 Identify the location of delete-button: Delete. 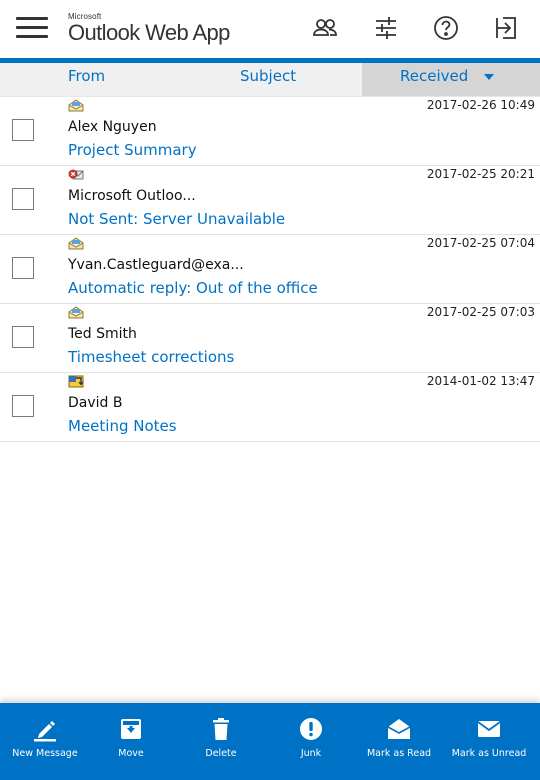
(221, 741).